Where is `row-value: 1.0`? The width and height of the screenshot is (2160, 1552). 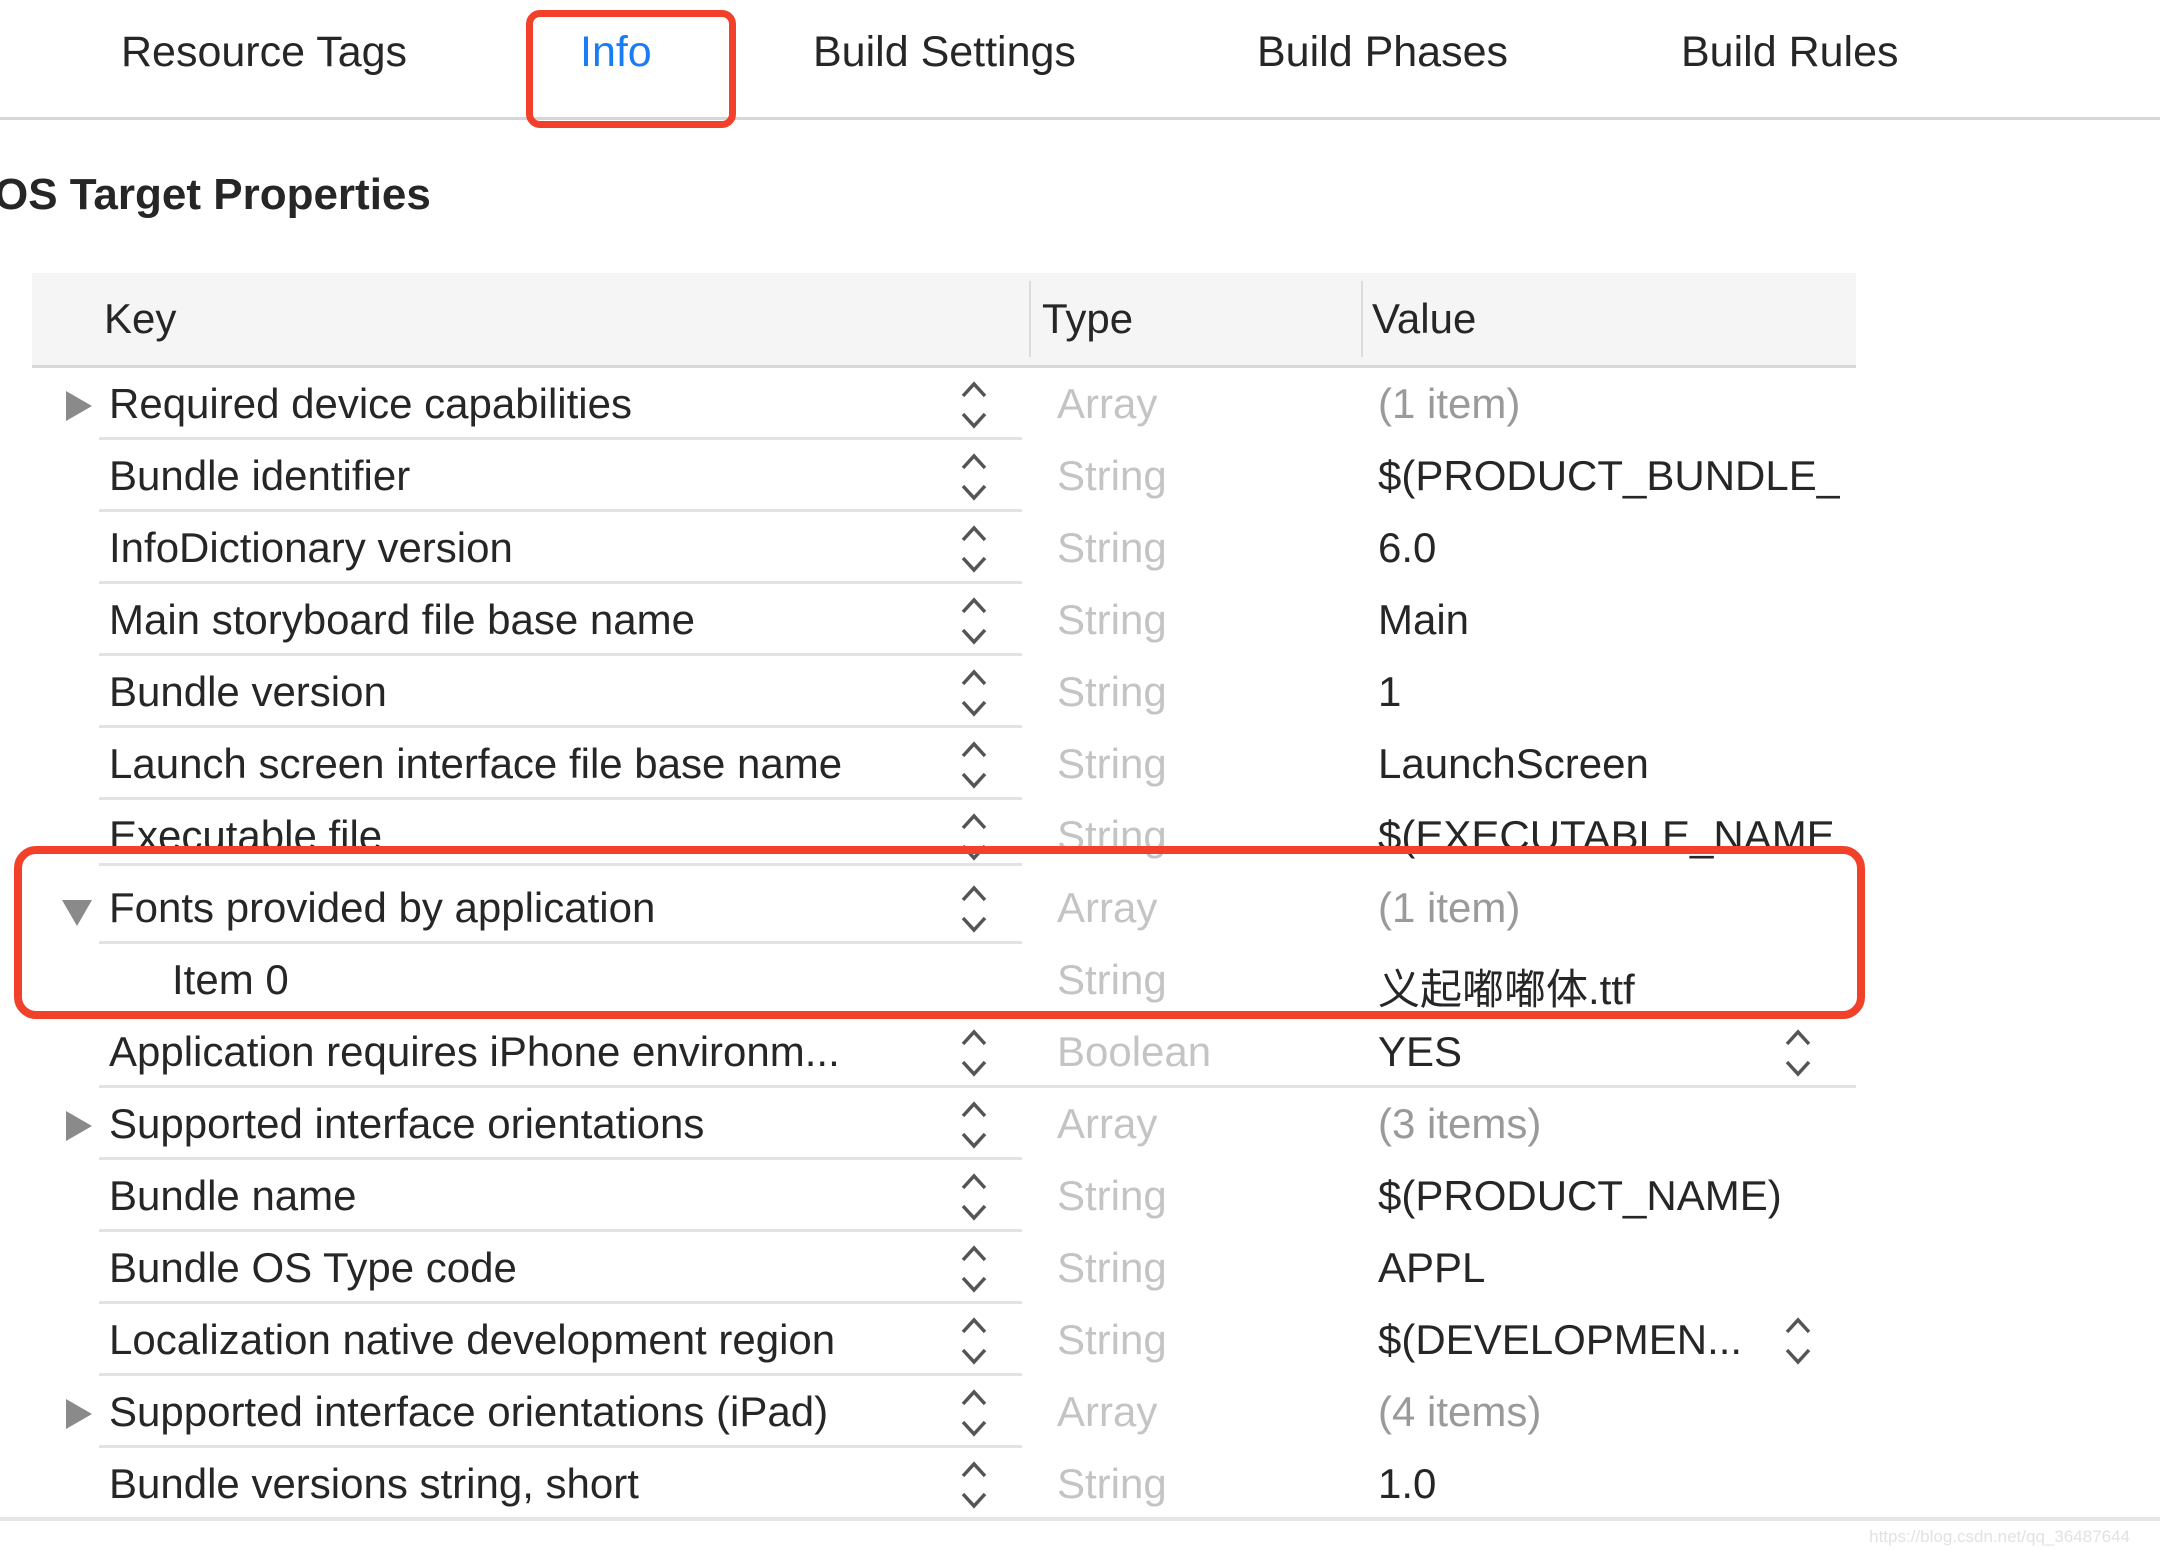 row-value: 1.0 is located at coordinates (1407, 1484).